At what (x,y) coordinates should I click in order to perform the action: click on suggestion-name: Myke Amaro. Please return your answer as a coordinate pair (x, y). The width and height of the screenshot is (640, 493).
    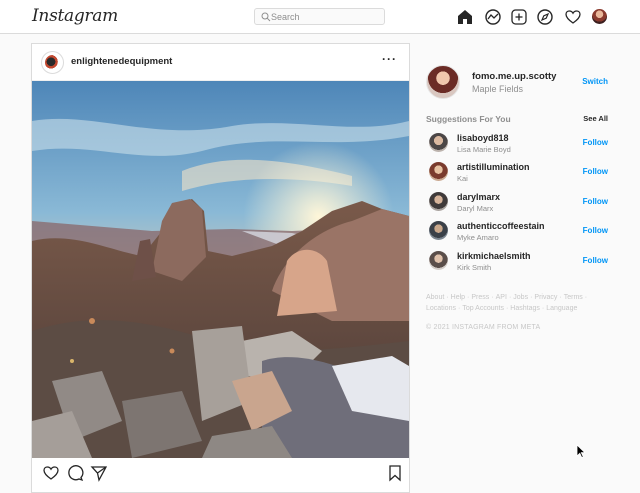
    Looking at the image, I should click on (478, 237).